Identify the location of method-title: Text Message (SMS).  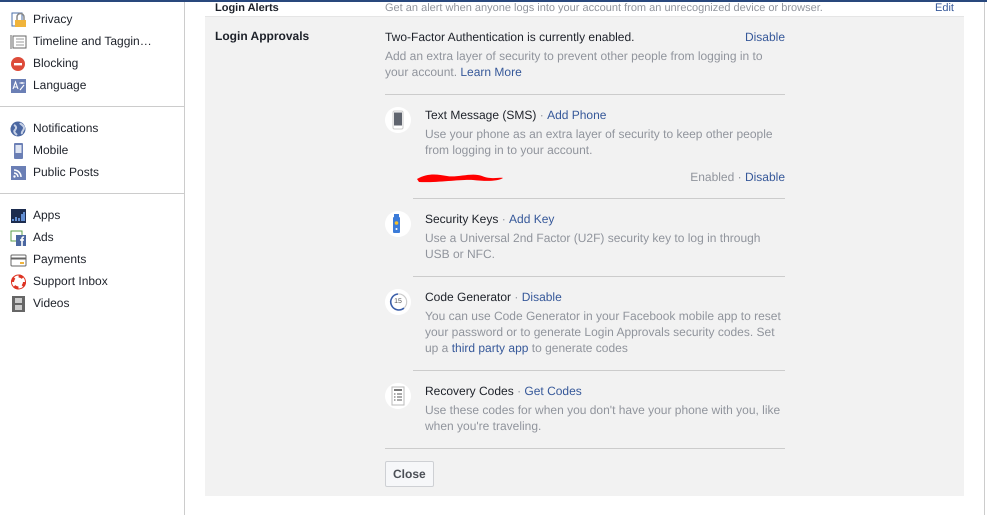
(480, 115).